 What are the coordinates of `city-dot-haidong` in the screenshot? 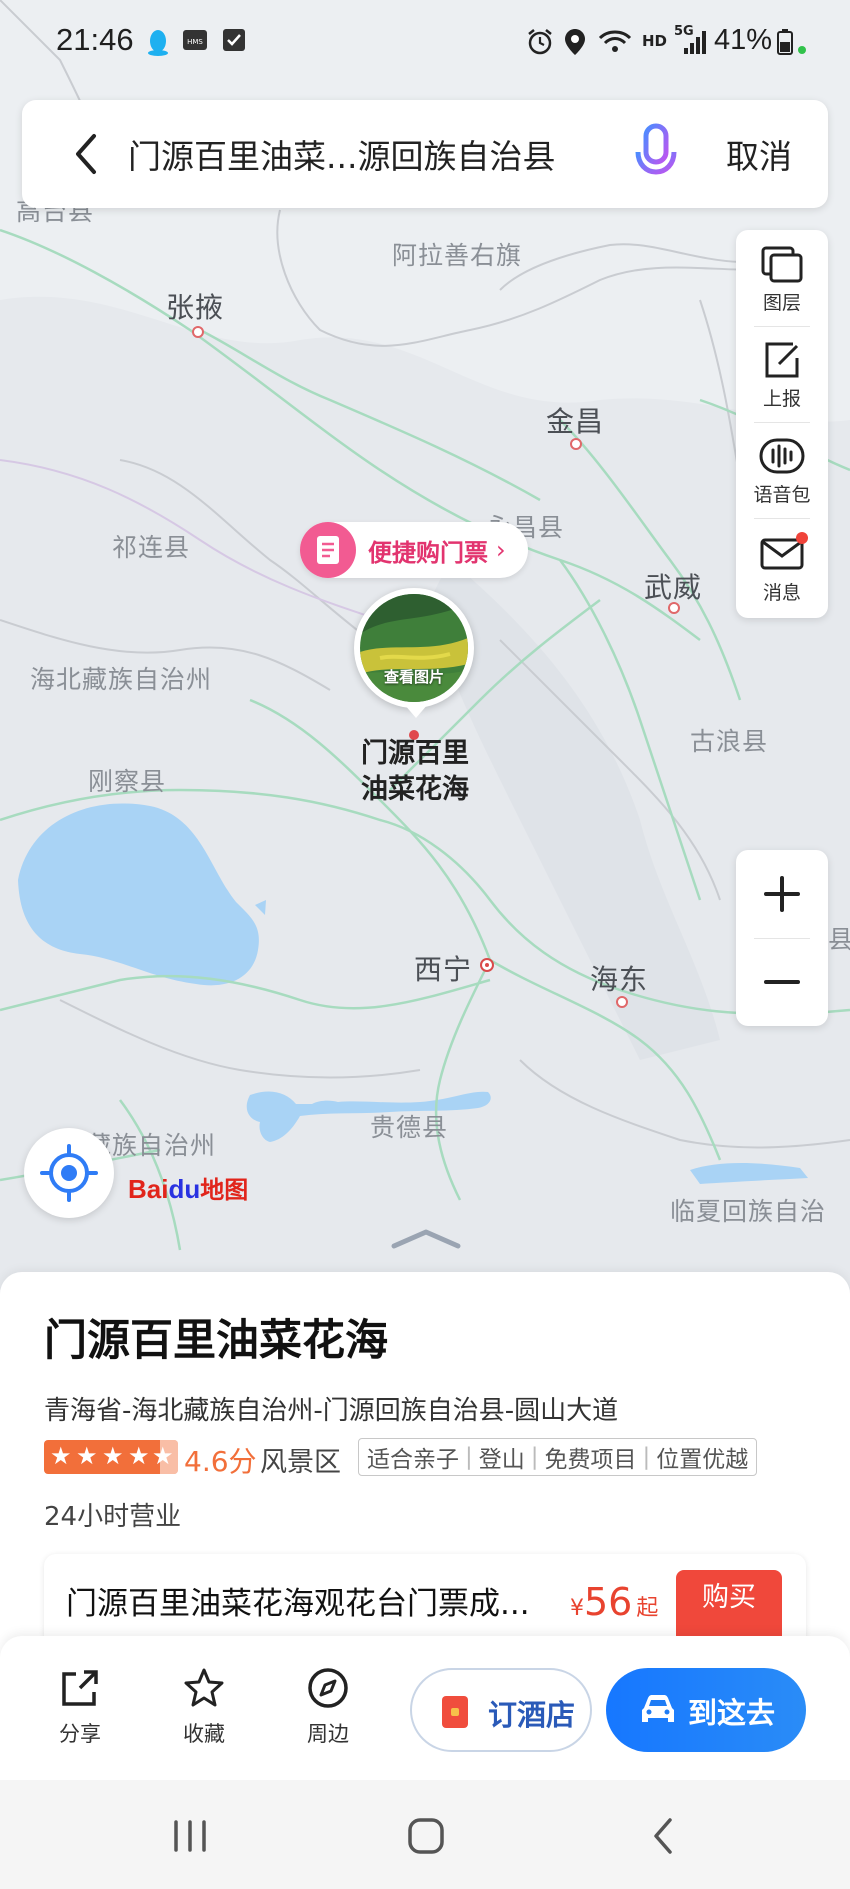 It's located at (622, 1002).